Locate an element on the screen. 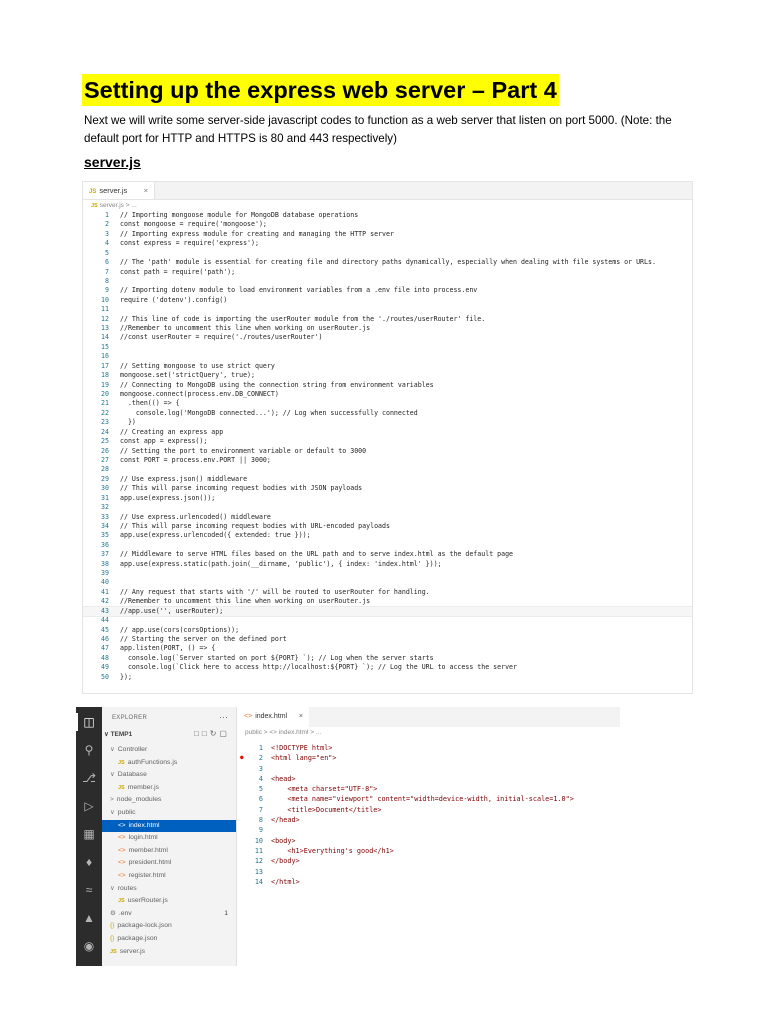 The width and height of the screenshot is (768, 1024). tree-item: ∨ routes is located at coordinates (169, 889).